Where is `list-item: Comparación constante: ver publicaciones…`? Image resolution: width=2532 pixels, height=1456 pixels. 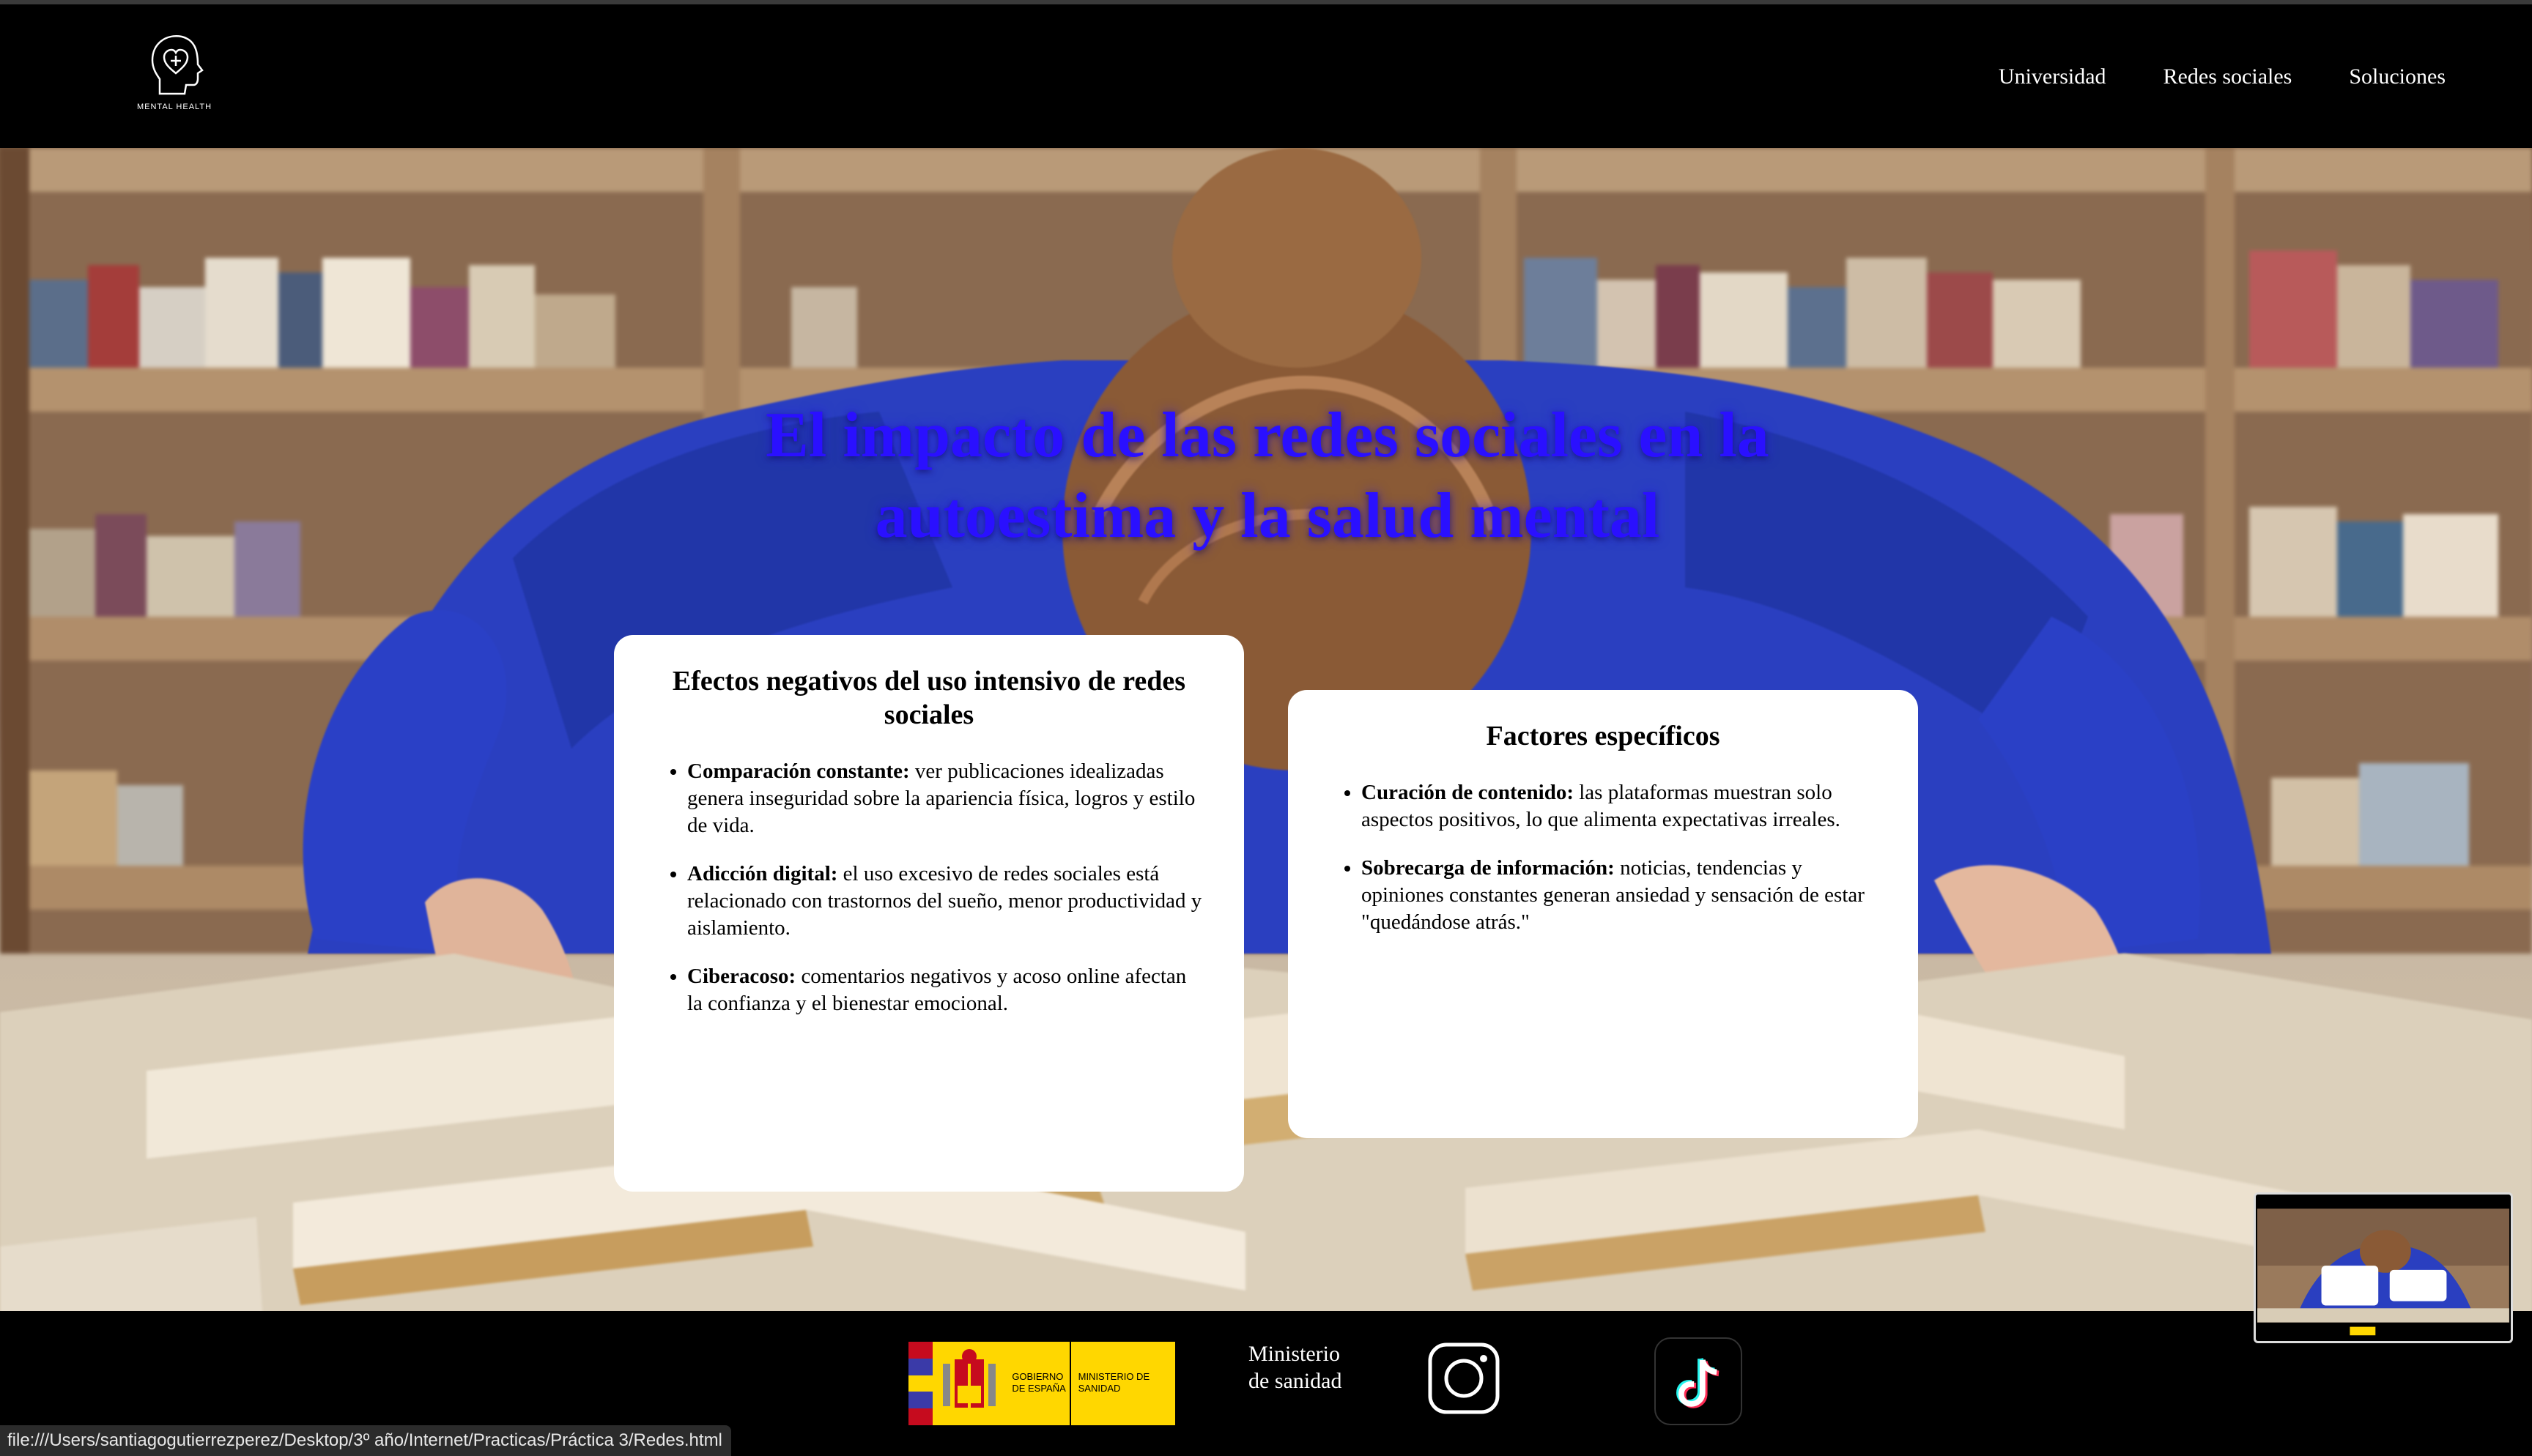
list-item: Comparación constante: ver publicaciones… is located at coordinates (945, 799).